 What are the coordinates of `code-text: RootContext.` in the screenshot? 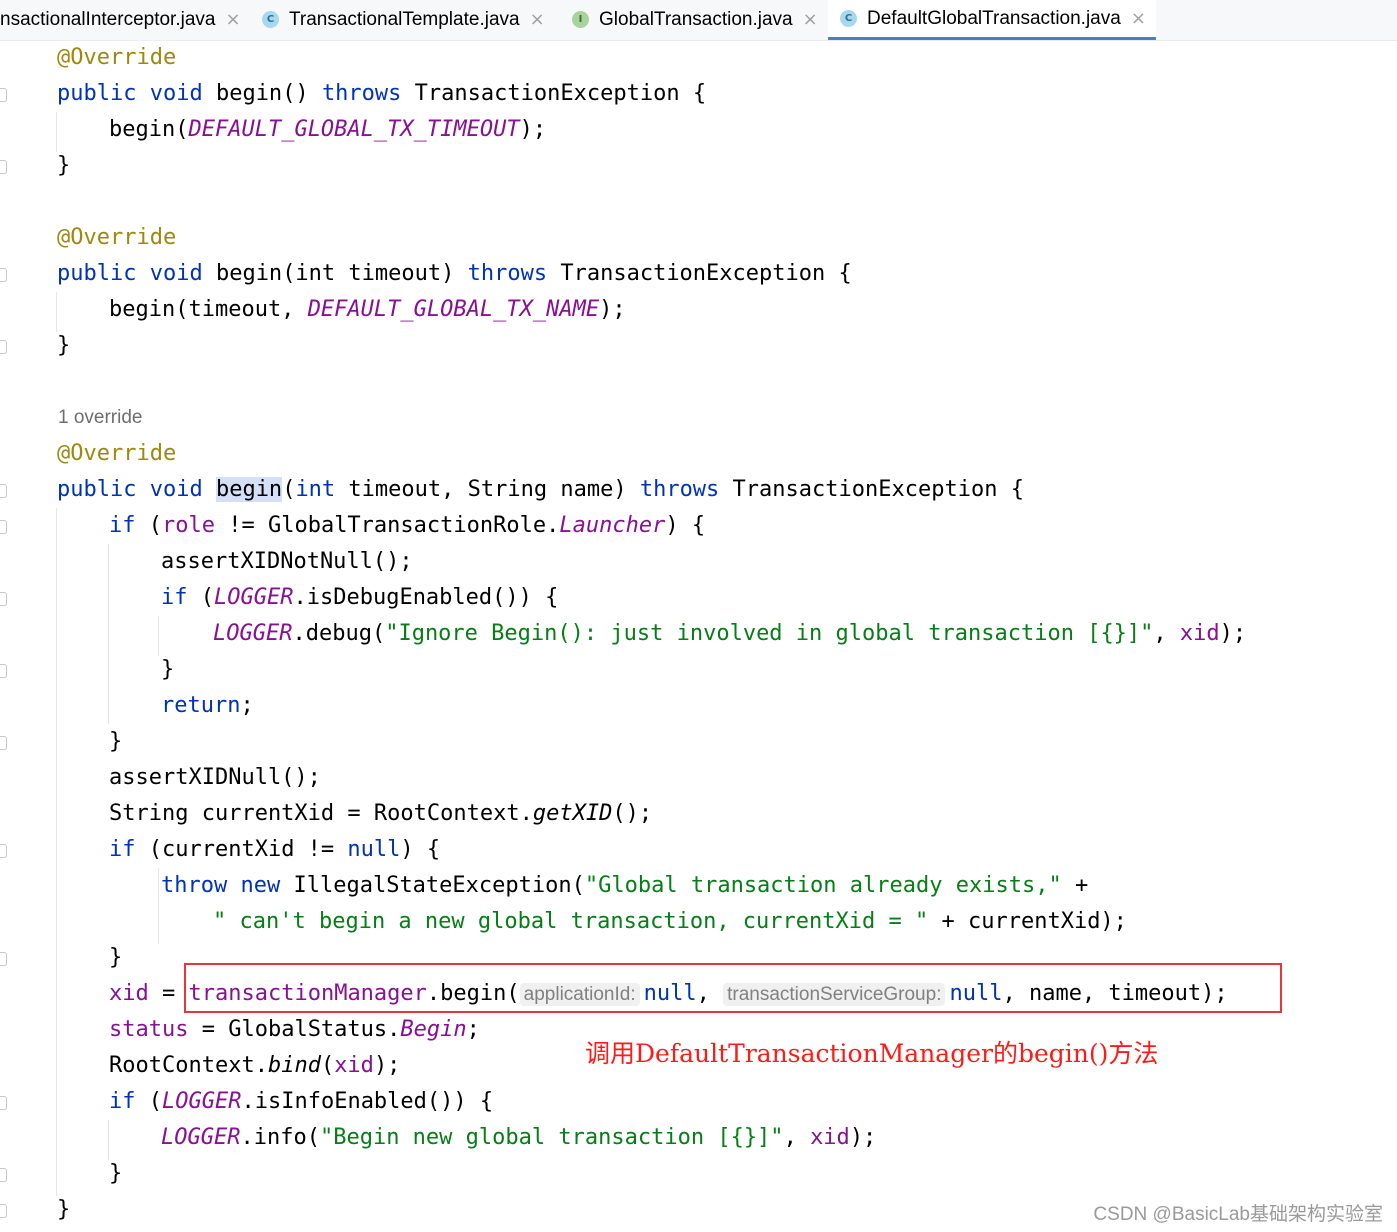 It's located at (188, 1065).